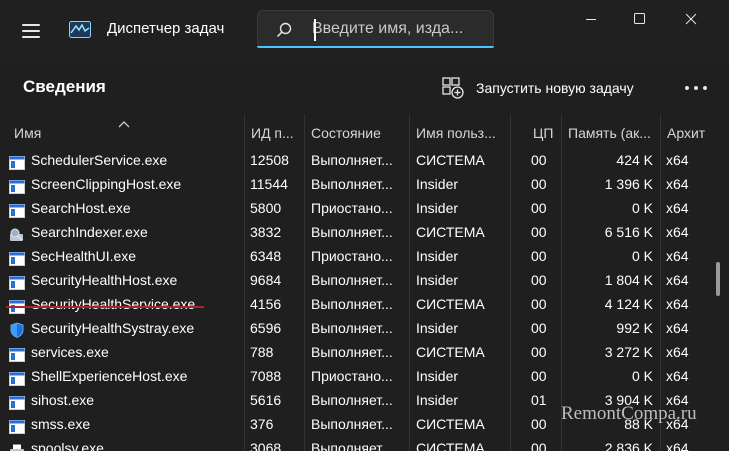 This screenshot has width=729, height=451. Describe the element at coordinates (266, 400) in the screenshot. I see `pid-cell: 5616` at that location.